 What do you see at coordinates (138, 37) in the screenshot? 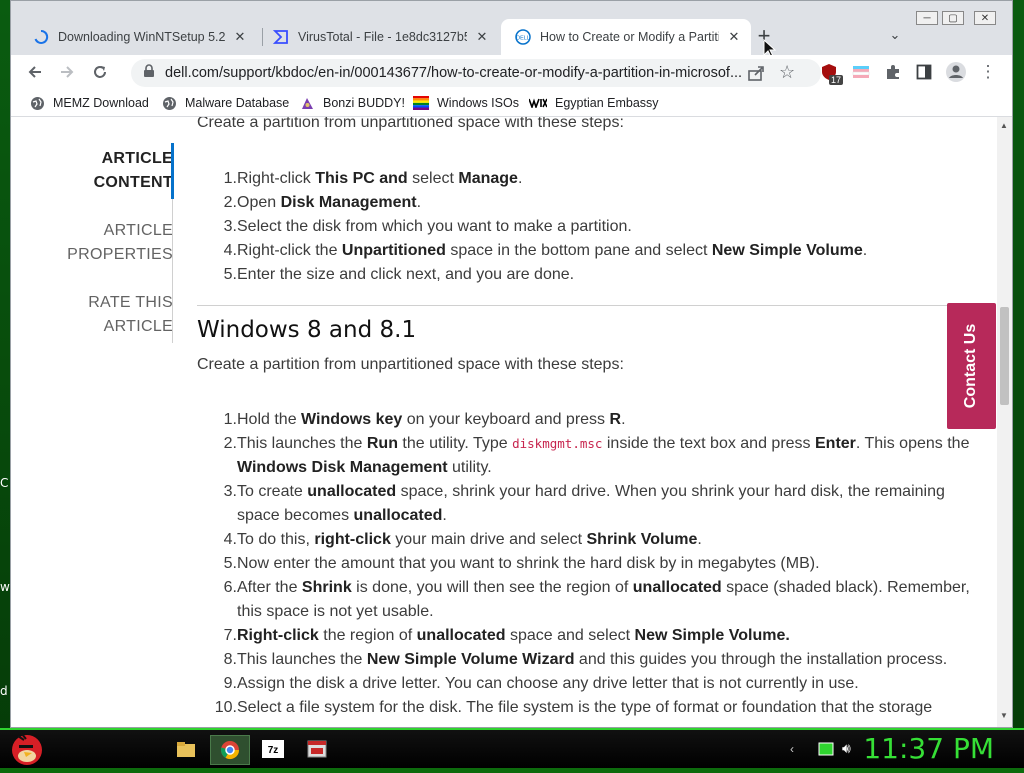
I see `tab-winntsetup: Downloading WinNTSetup 5.2.4 ✕` at bounding box center [138, 37].